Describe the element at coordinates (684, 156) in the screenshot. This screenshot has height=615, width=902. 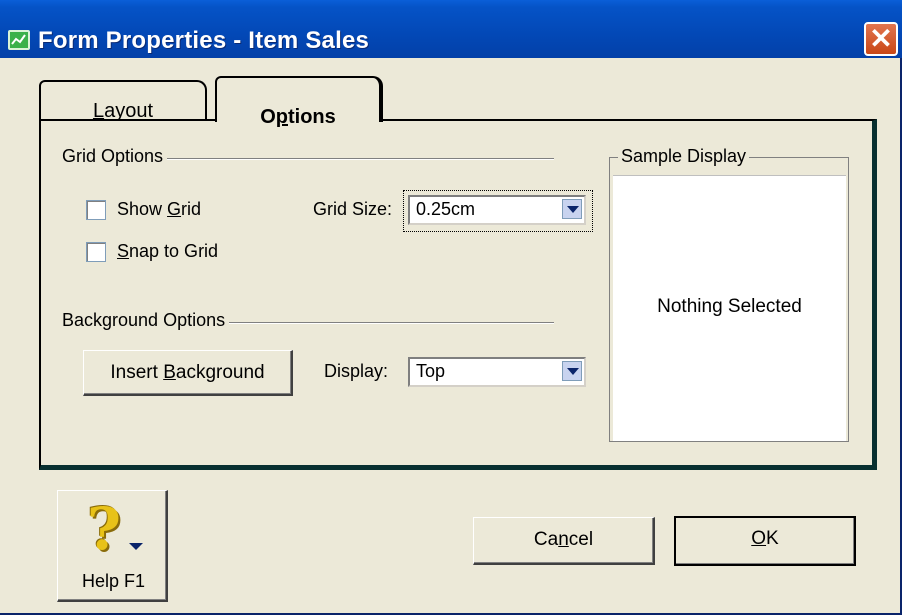
I see `sample-display-label: Sample Display` at that location.